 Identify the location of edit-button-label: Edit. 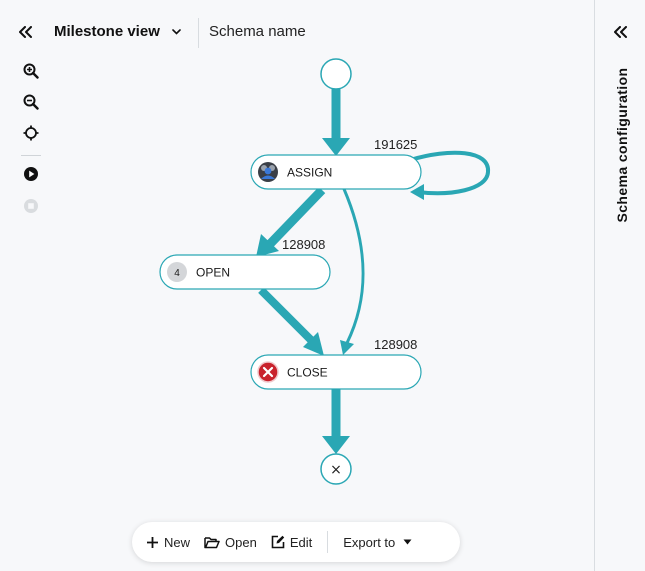
(301, 542).